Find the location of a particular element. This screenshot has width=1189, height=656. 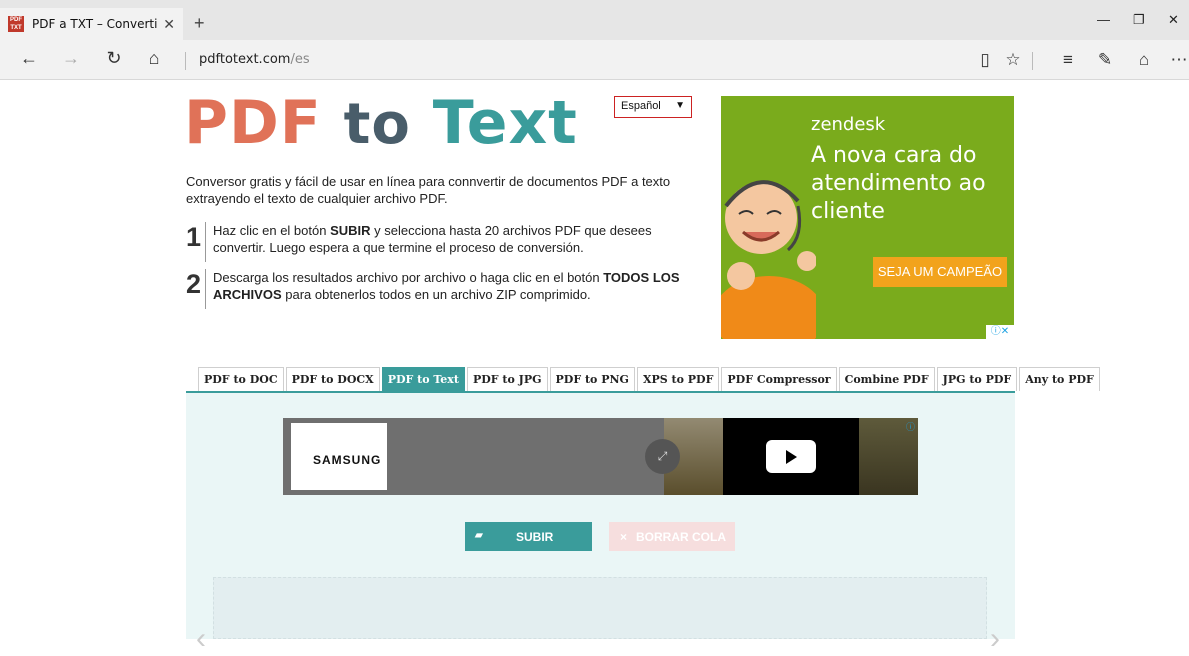

tab-any-to-pdf: Any to PDF is located at coordinates (1059, 379).